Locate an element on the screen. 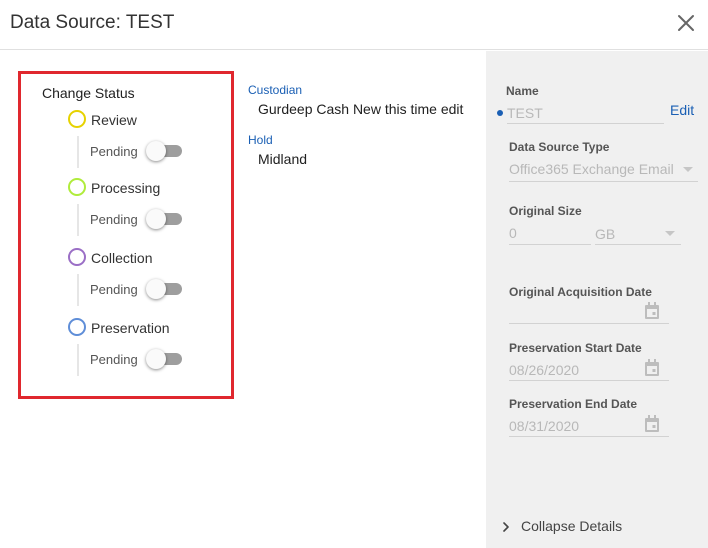 The image size is (708, 548). name-underline is located at coordinates (585, 123).